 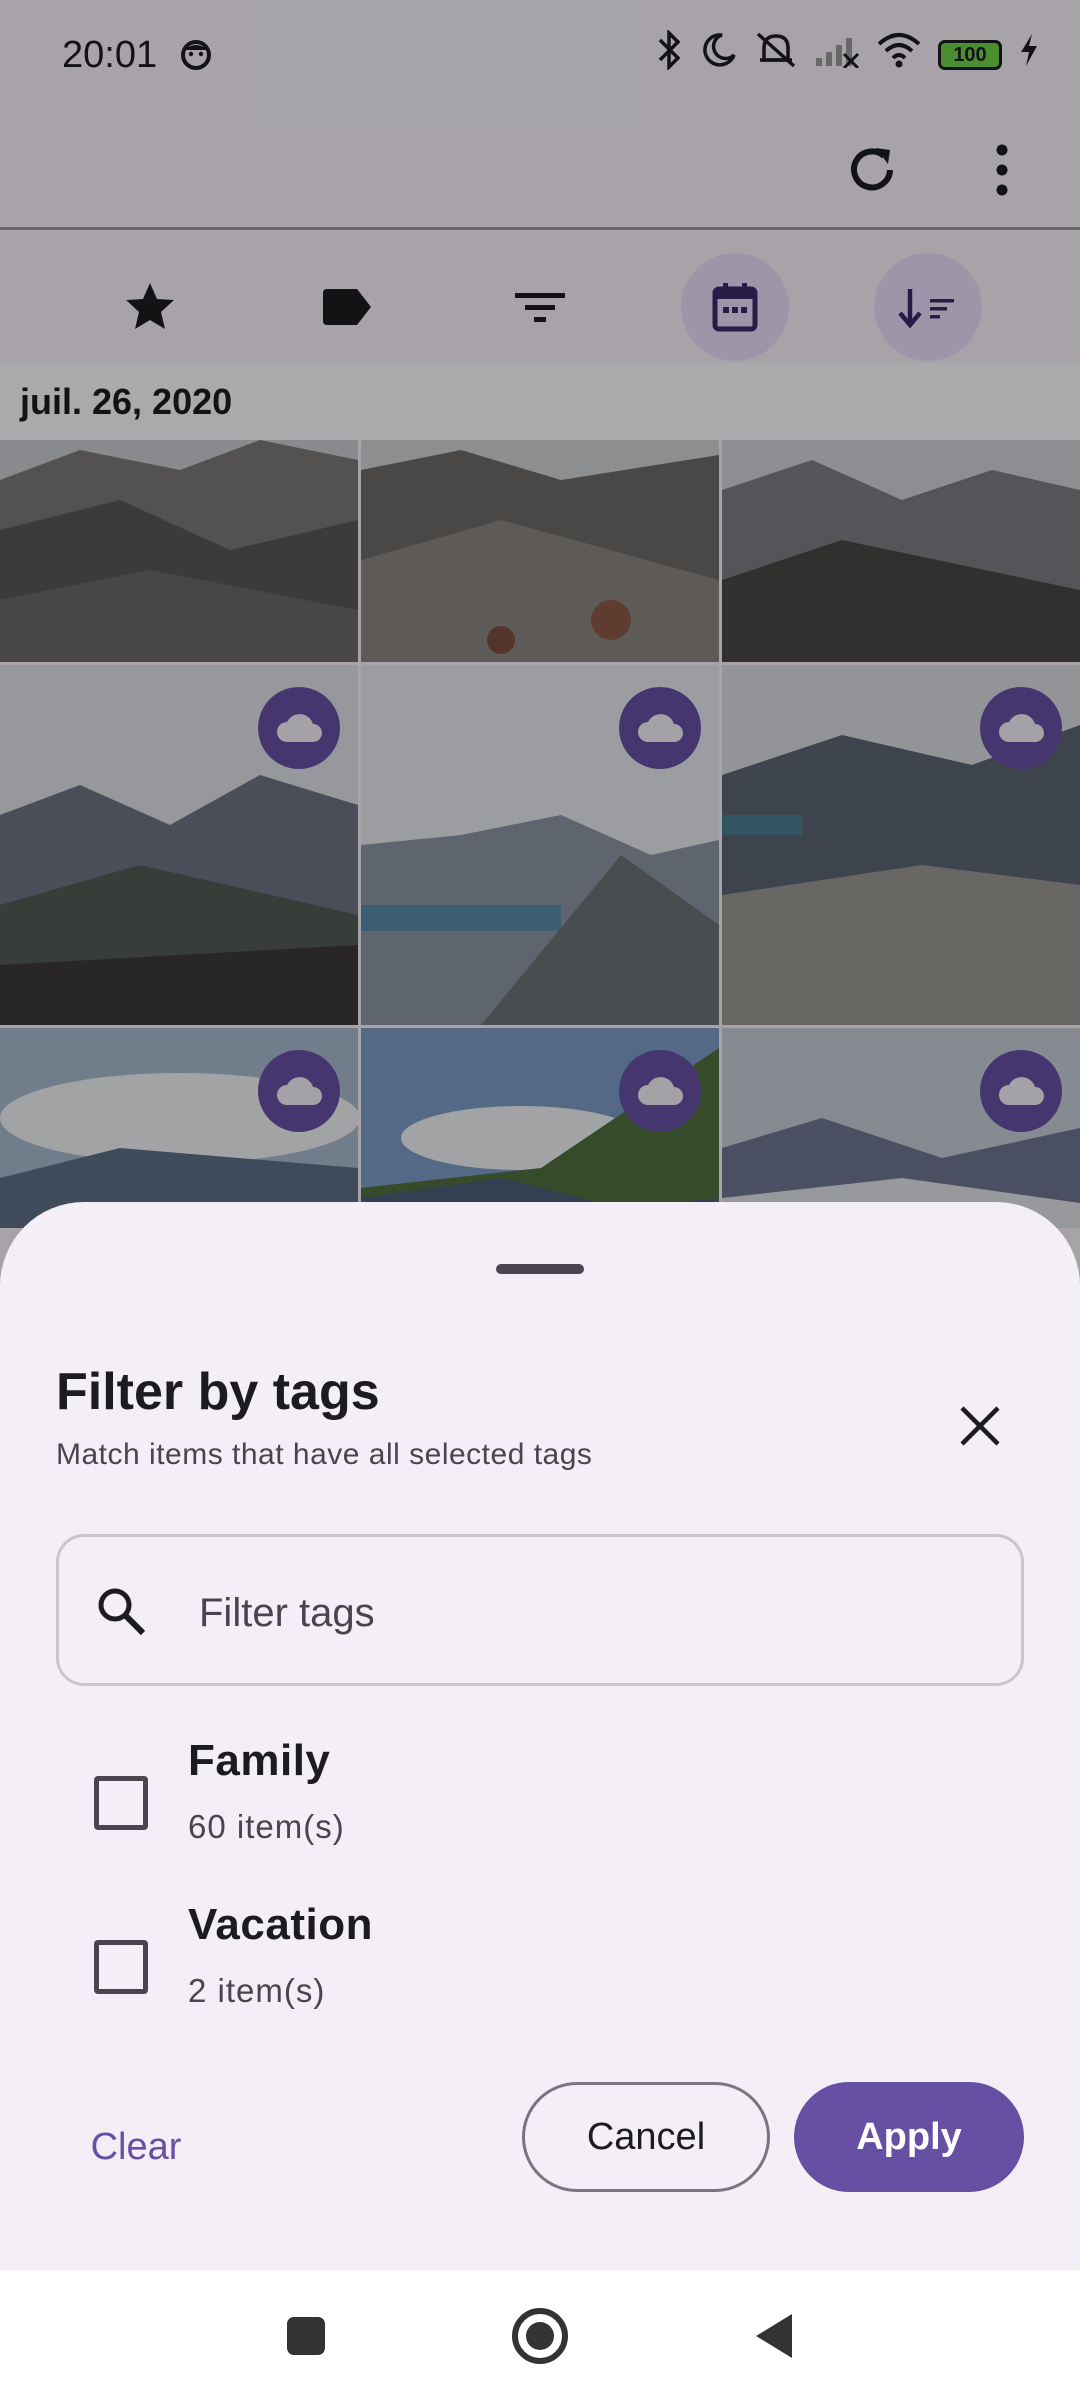 What do you see at coordinates (266, 1826) in the screenshot?
I see `tag-count: 60 item(s)` at bounding box center [266, 1826].